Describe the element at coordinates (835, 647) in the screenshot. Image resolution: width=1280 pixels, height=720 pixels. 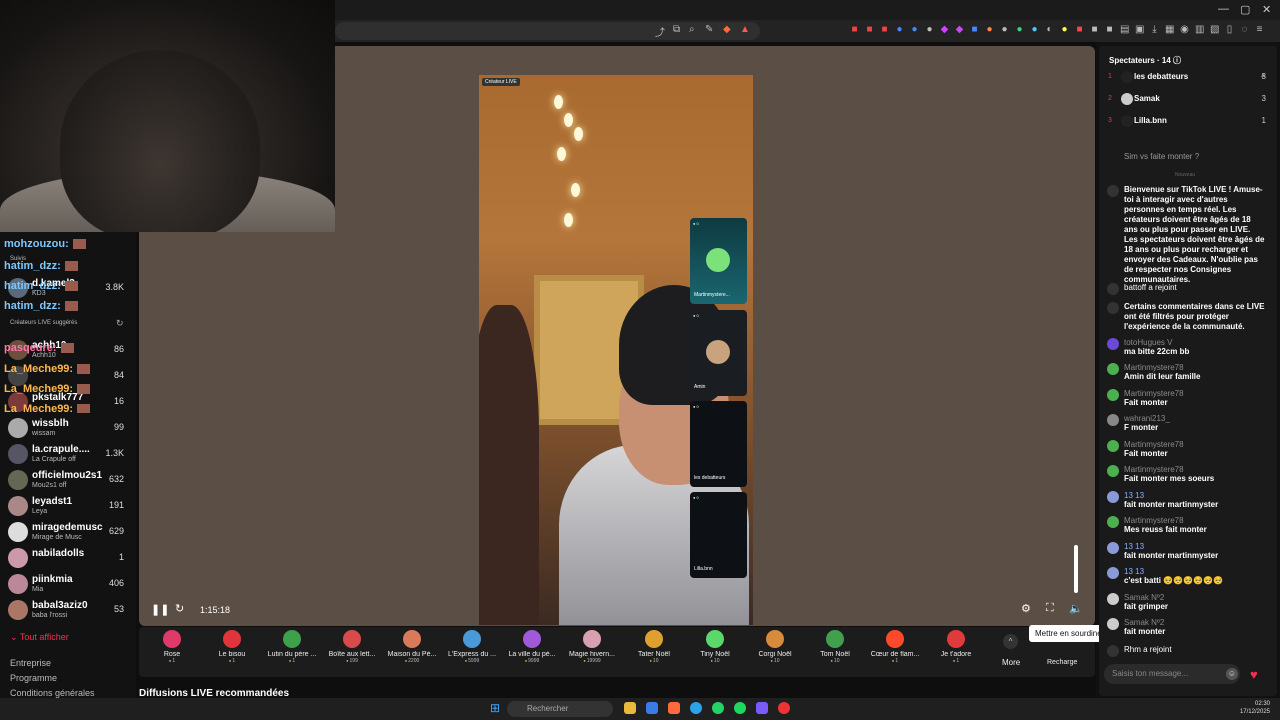
I see `gift-item: Tom Noël10` at that location.